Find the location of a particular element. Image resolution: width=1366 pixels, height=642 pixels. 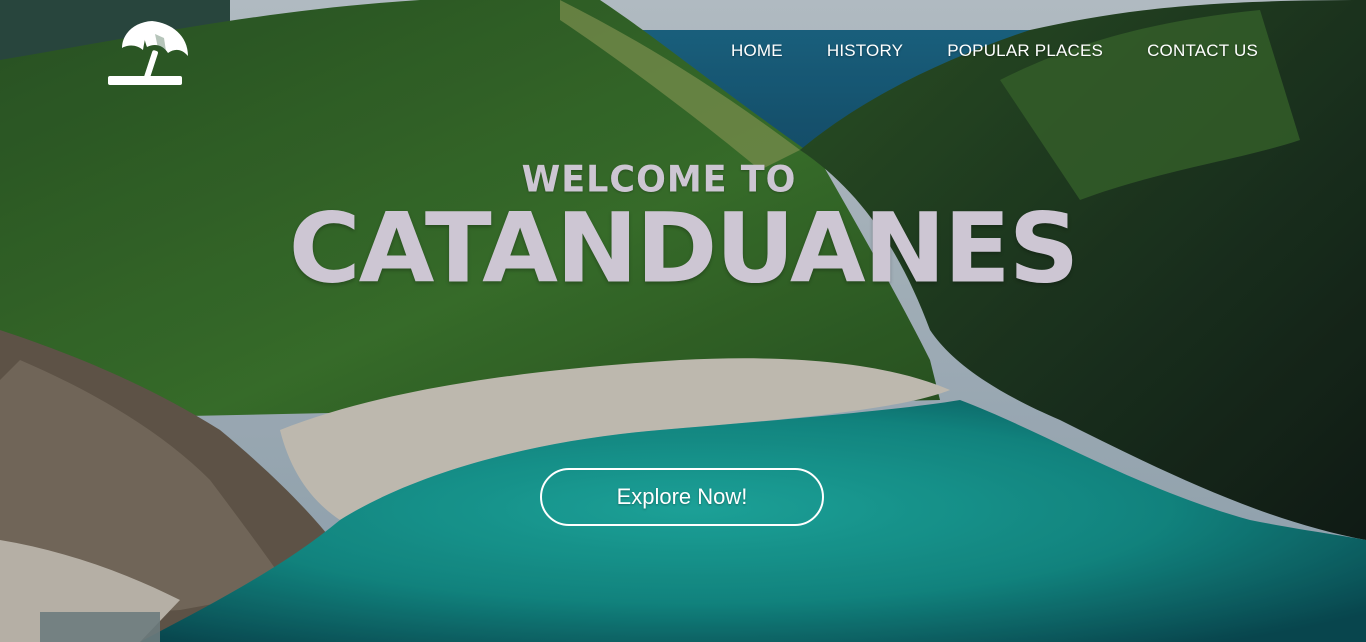

nav-item-contact-us: CONTACT US is located at coordinates (1202, 51).